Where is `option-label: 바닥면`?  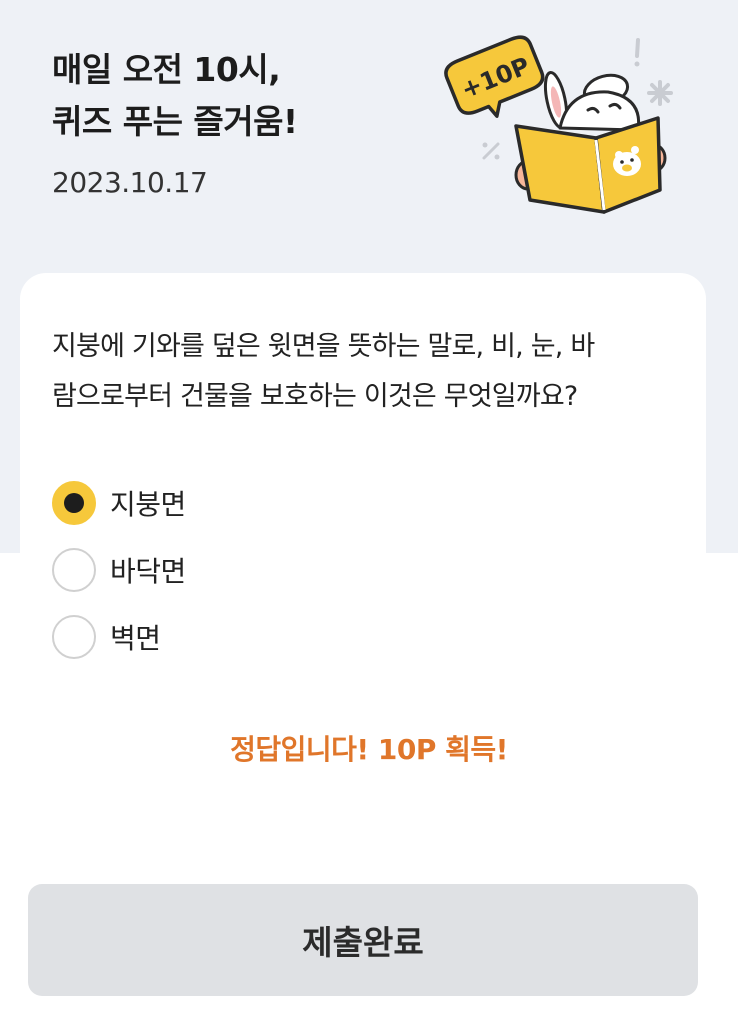 option-label: 바닥면 is located at coordinates (148, 571).